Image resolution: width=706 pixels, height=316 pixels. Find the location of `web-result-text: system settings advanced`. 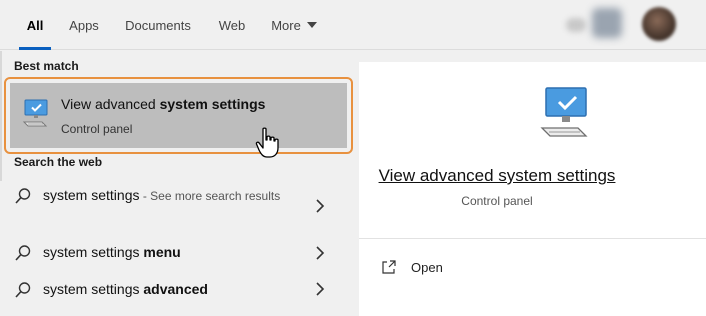

web-result-text: system settings advanced is located at coordinates (125, 289).